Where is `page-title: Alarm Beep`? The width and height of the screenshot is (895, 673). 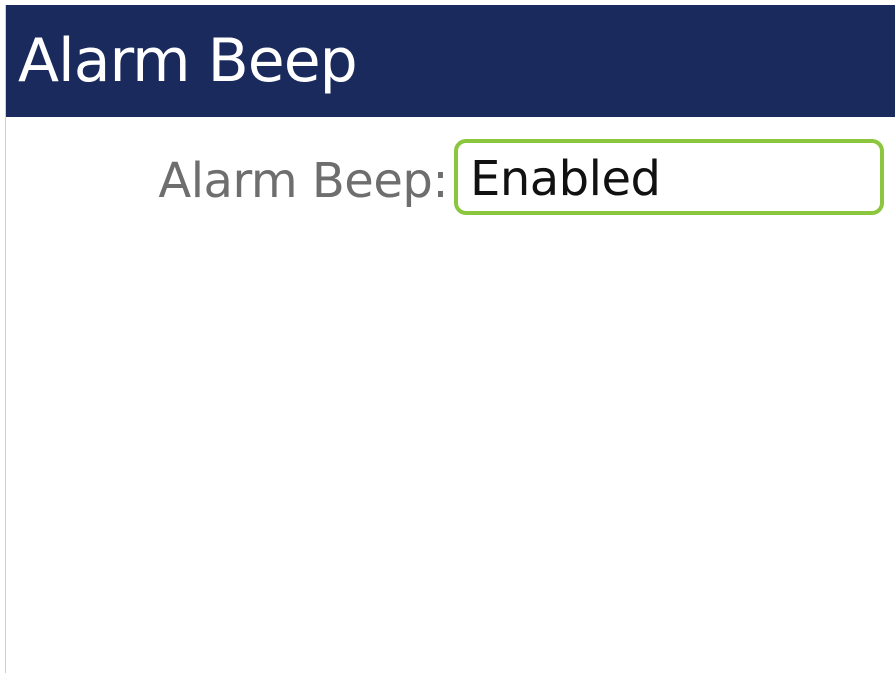 page-title: Alarm Beep is located at coordinates (188, 61).